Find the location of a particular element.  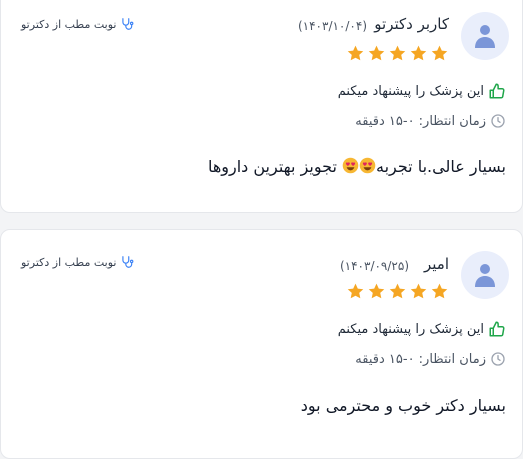

reviewer-name: کاربر دکترتو is located at coordinates (411, 24).